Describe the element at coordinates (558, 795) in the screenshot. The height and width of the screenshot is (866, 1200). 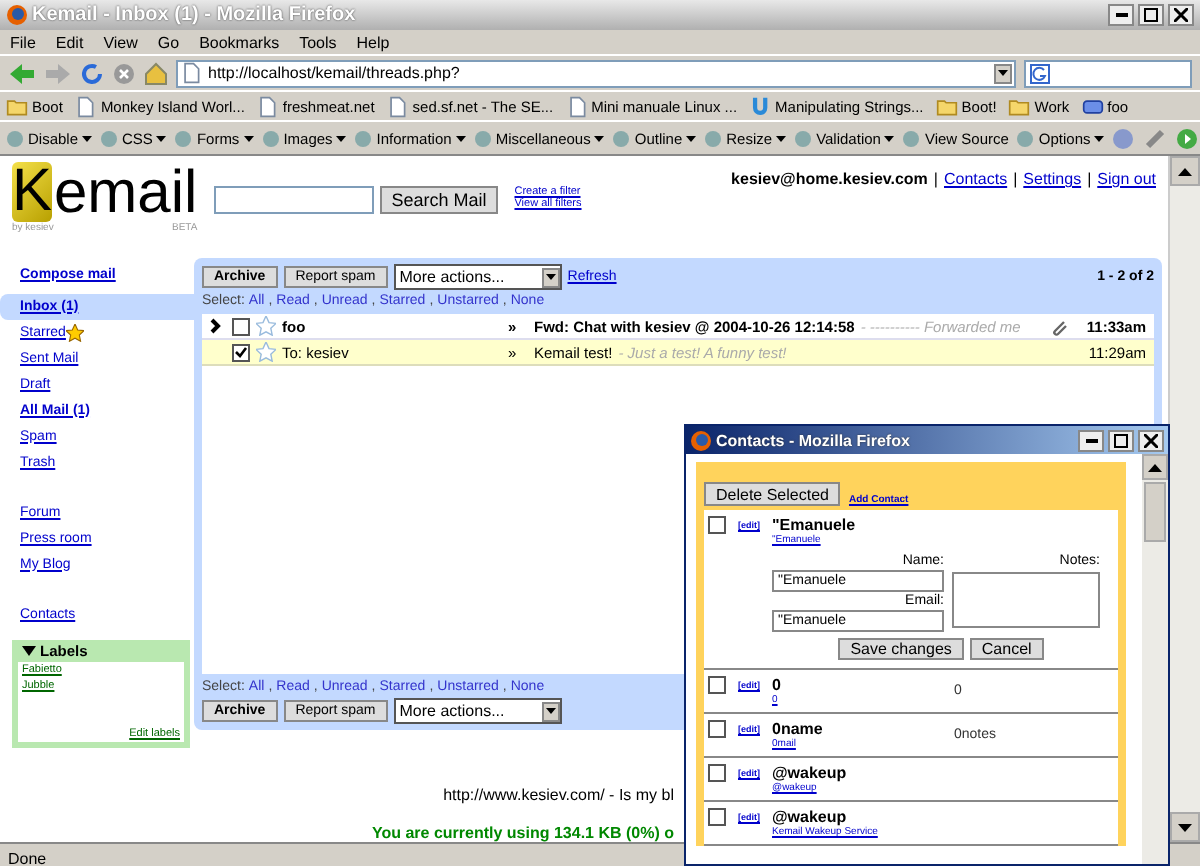
I see `footer-text: http://www.kesiev.com/ - Is my bl` at that location.